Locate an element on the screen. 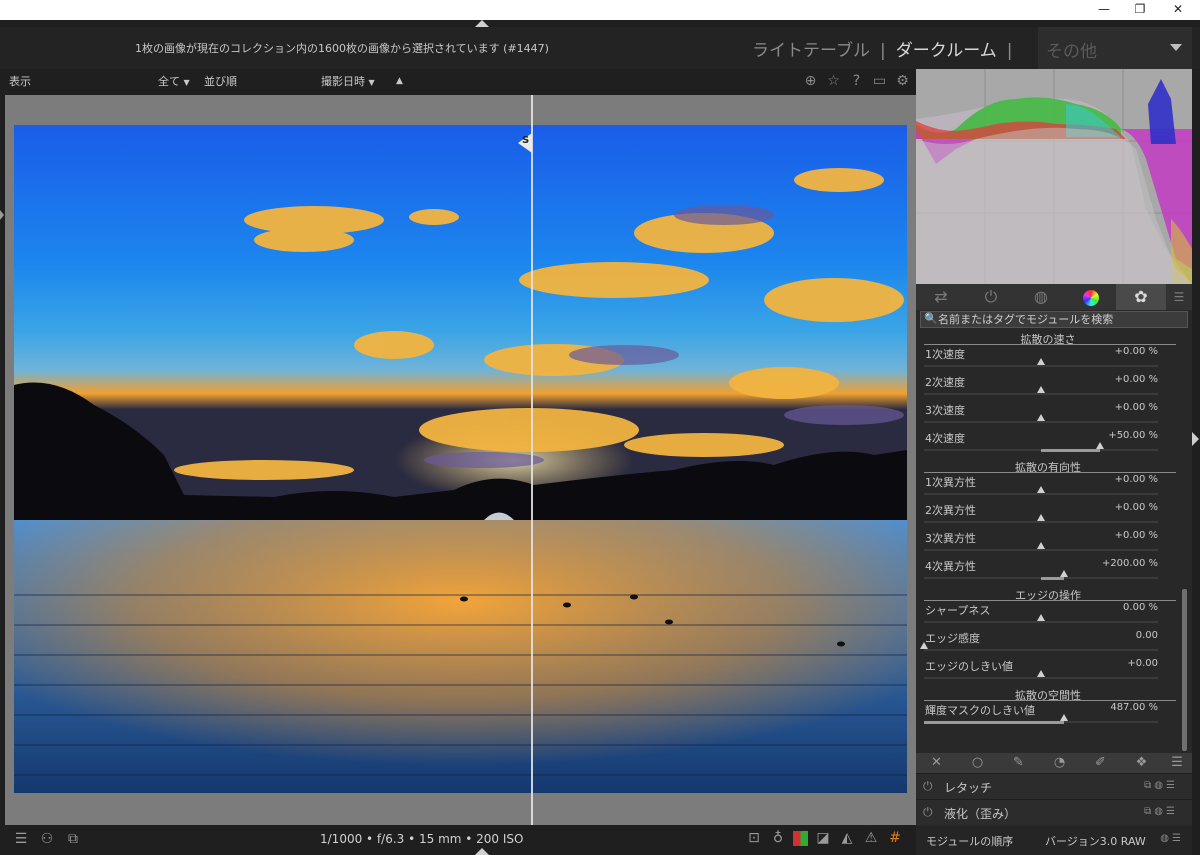 The image size is (1200, 855). collapse-bottom-panel-arrow is located at coordinates (482, 851).